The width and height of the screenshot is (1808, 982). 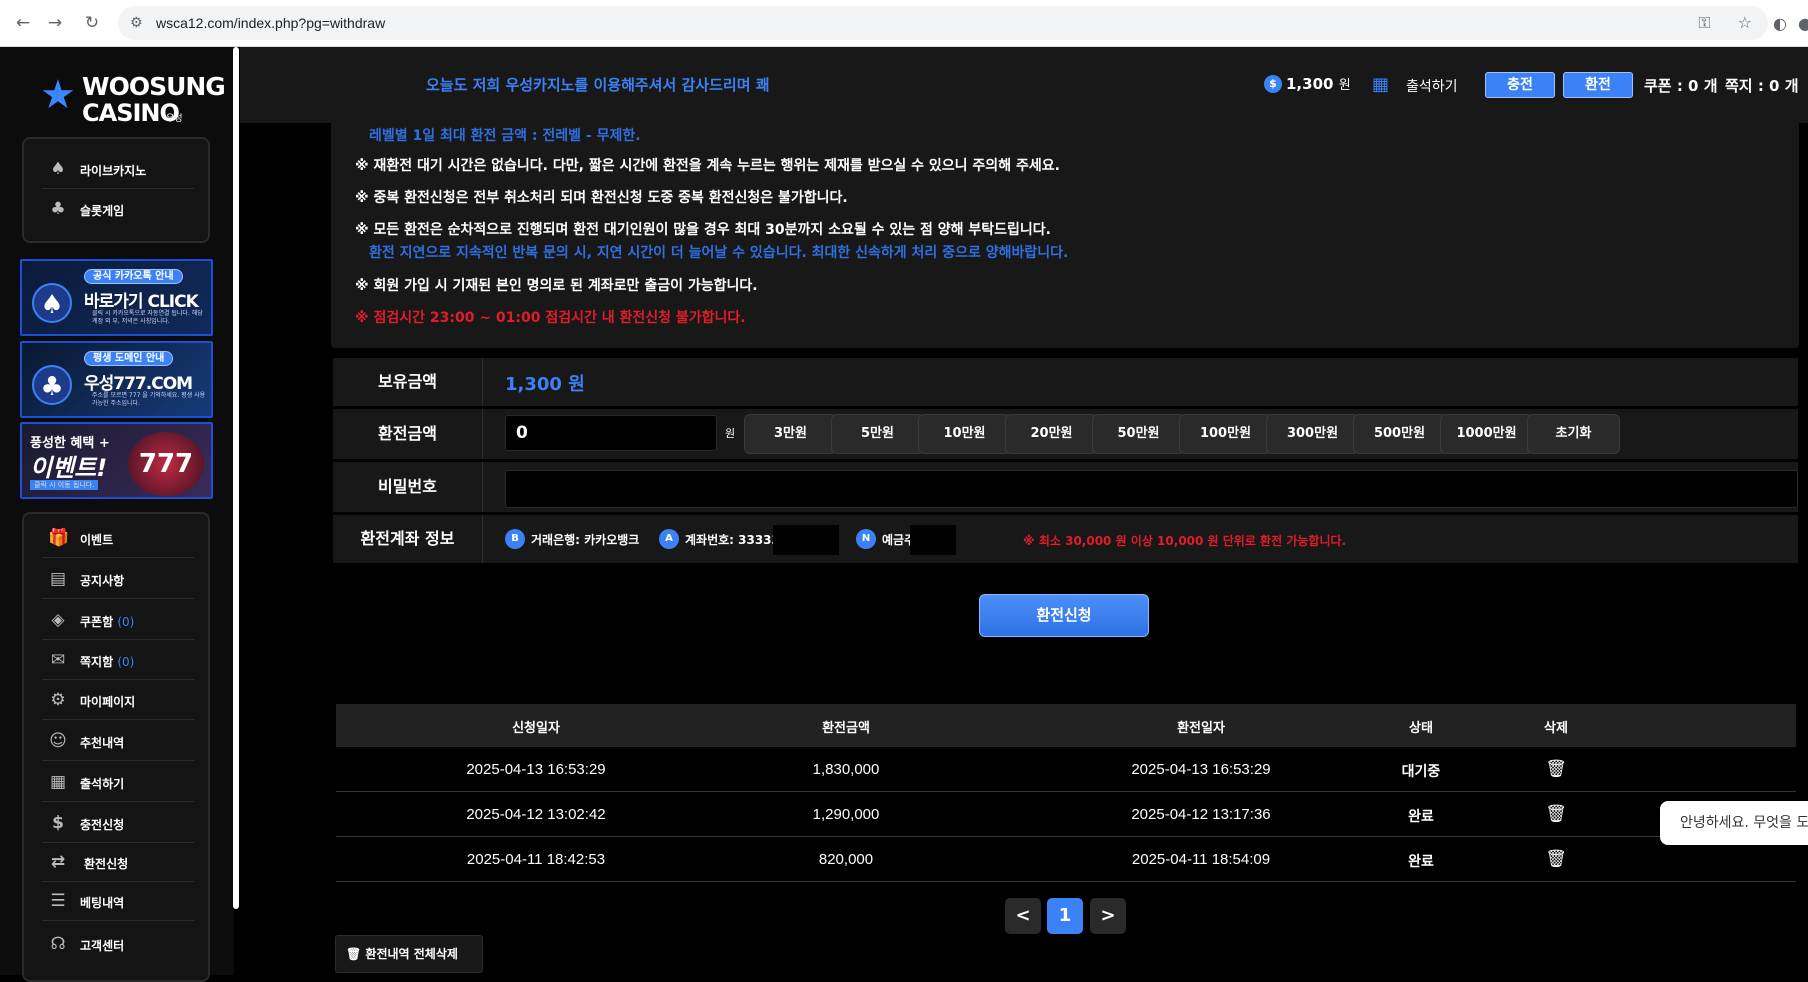 What do you see at coordinates (1762, 85) in the screenshot?
I see `message-count-link: 쪽지 : 0 개` at bounding box center [1762, 85].